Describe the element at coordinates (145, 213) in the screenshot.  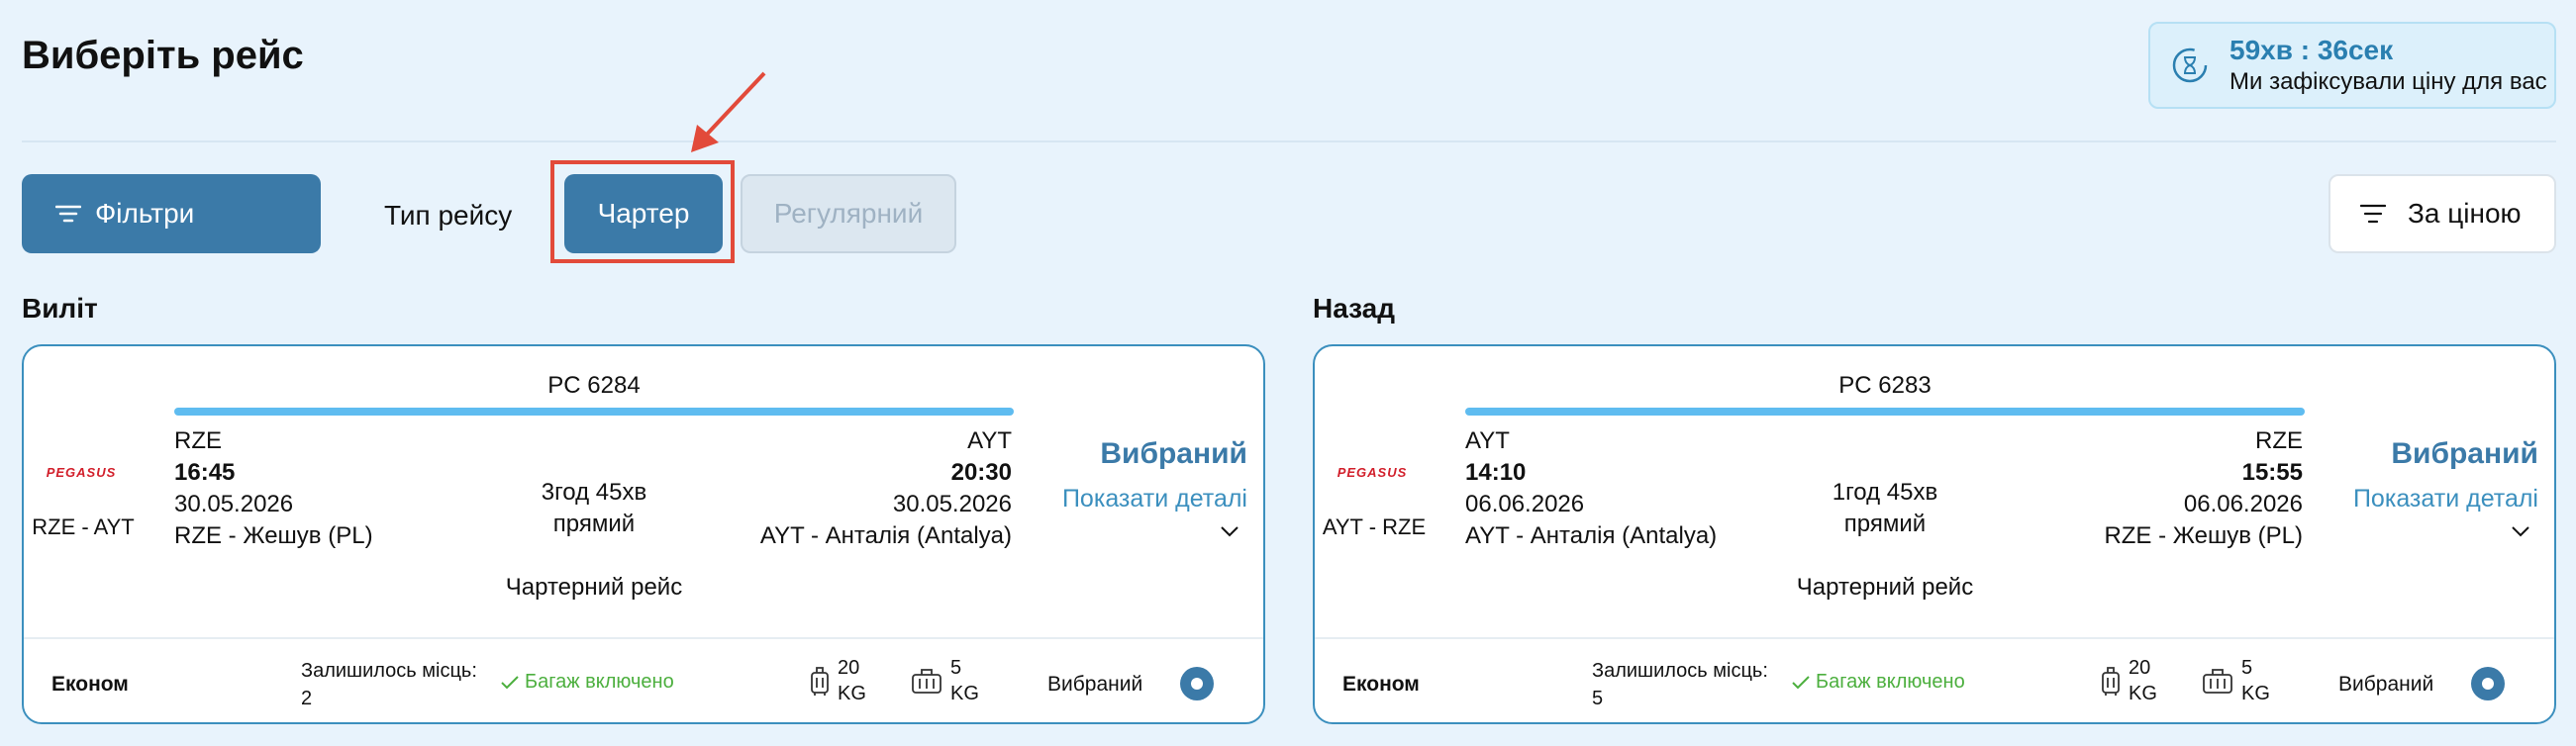
I see `filters-label: Фільтри` at that location.